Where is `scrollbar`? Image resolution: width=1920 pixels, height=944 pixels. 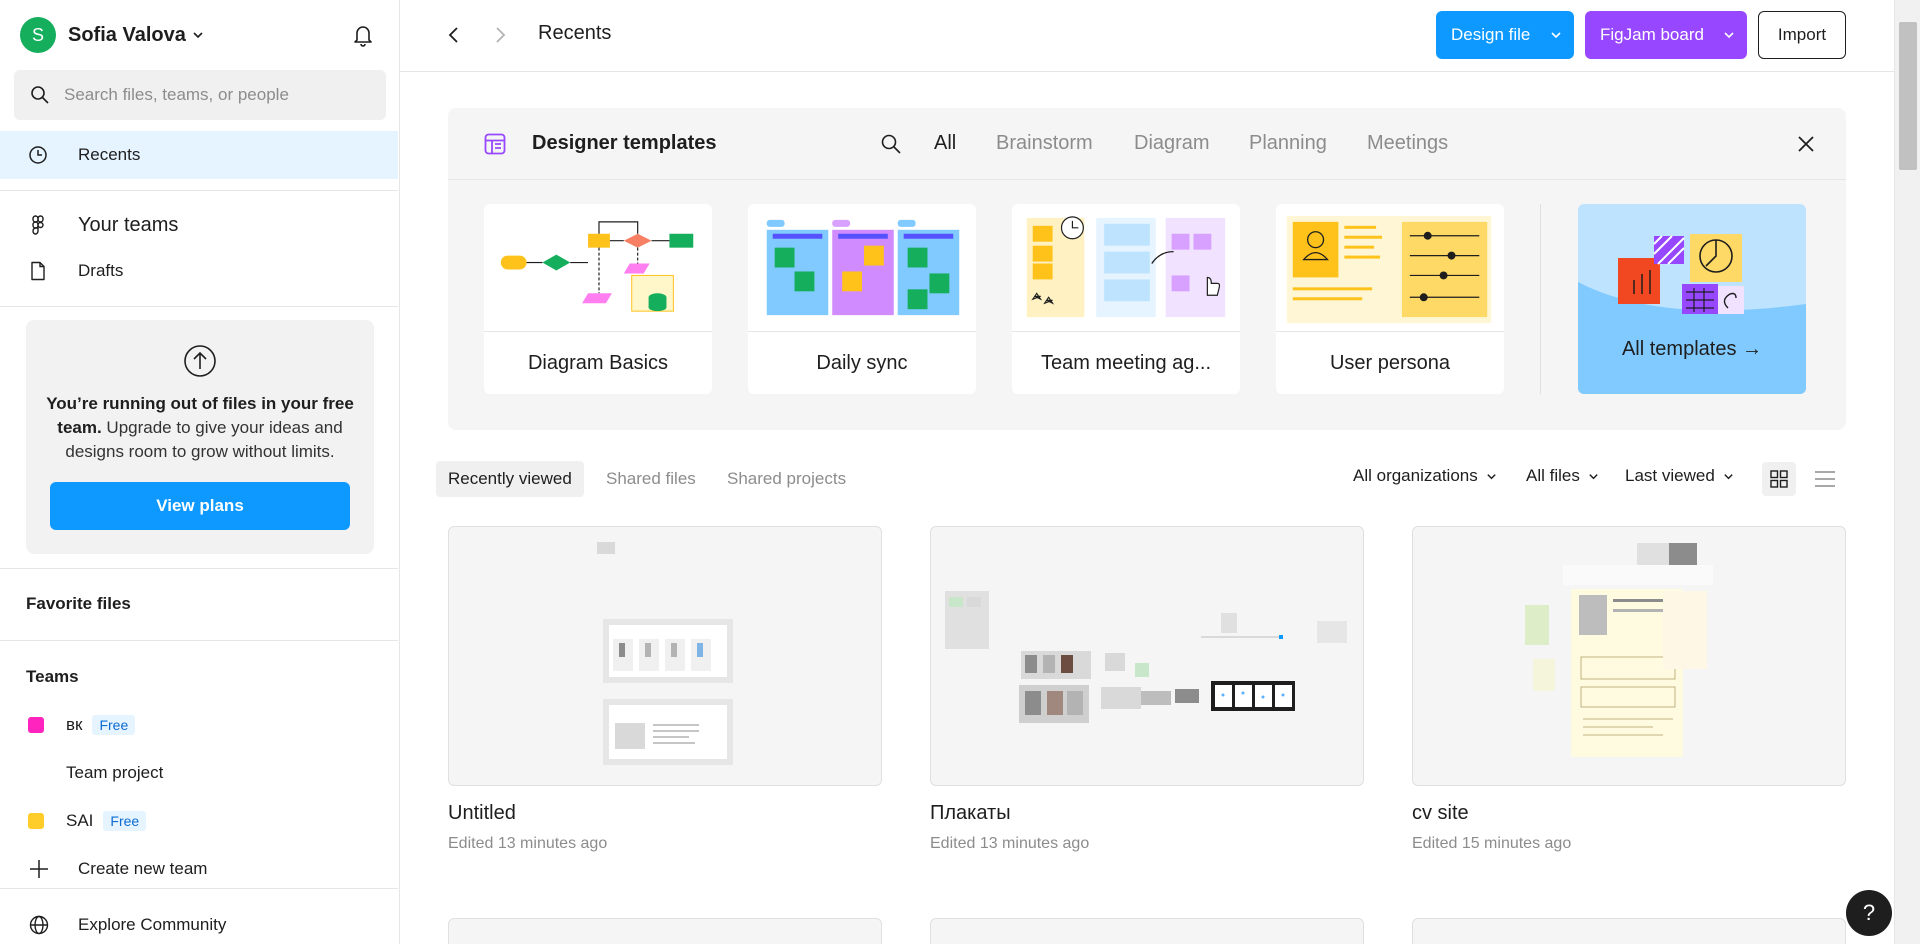 scrollbar is located at coordinates (1907, 472).